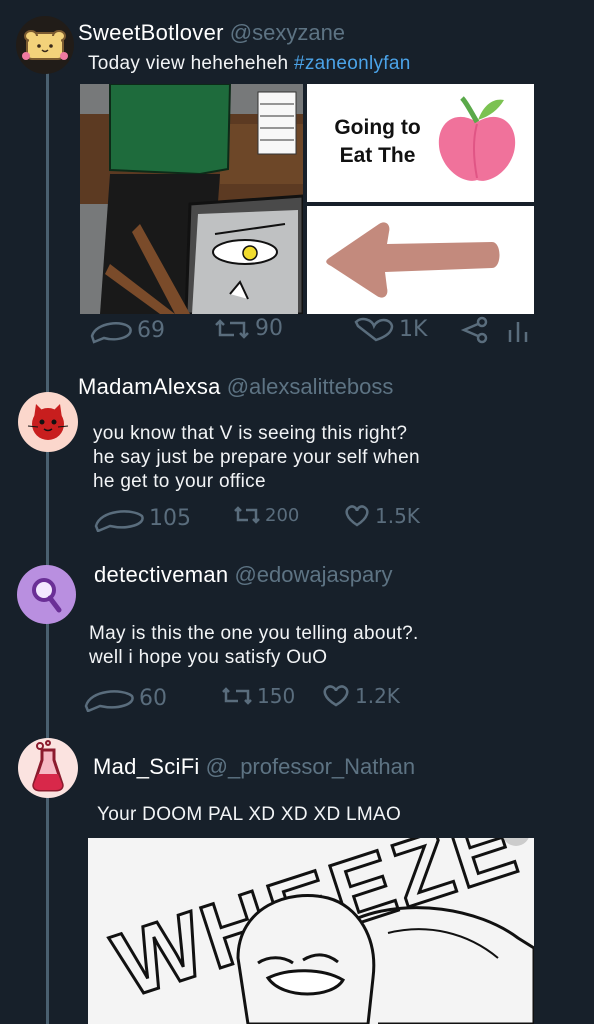 This screenshot has height=1024, width=594. What do you see at coordinates (377, 696) in the screenshot?
I see `like-count: 1.2K` at bounding box center [377, 696].